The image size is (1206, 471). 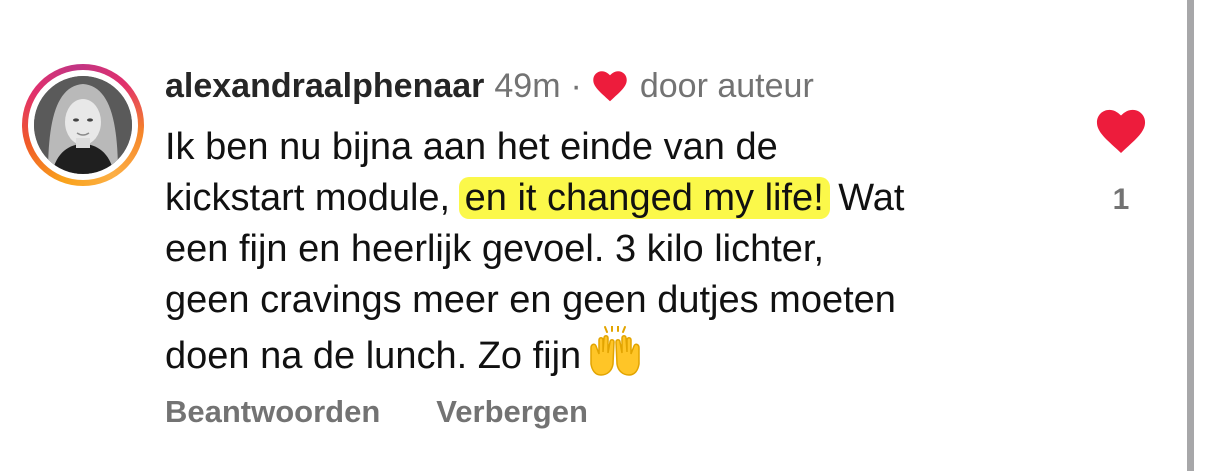 I want to click on raising-hands-emoji-icon, so click(x=615, y=350).